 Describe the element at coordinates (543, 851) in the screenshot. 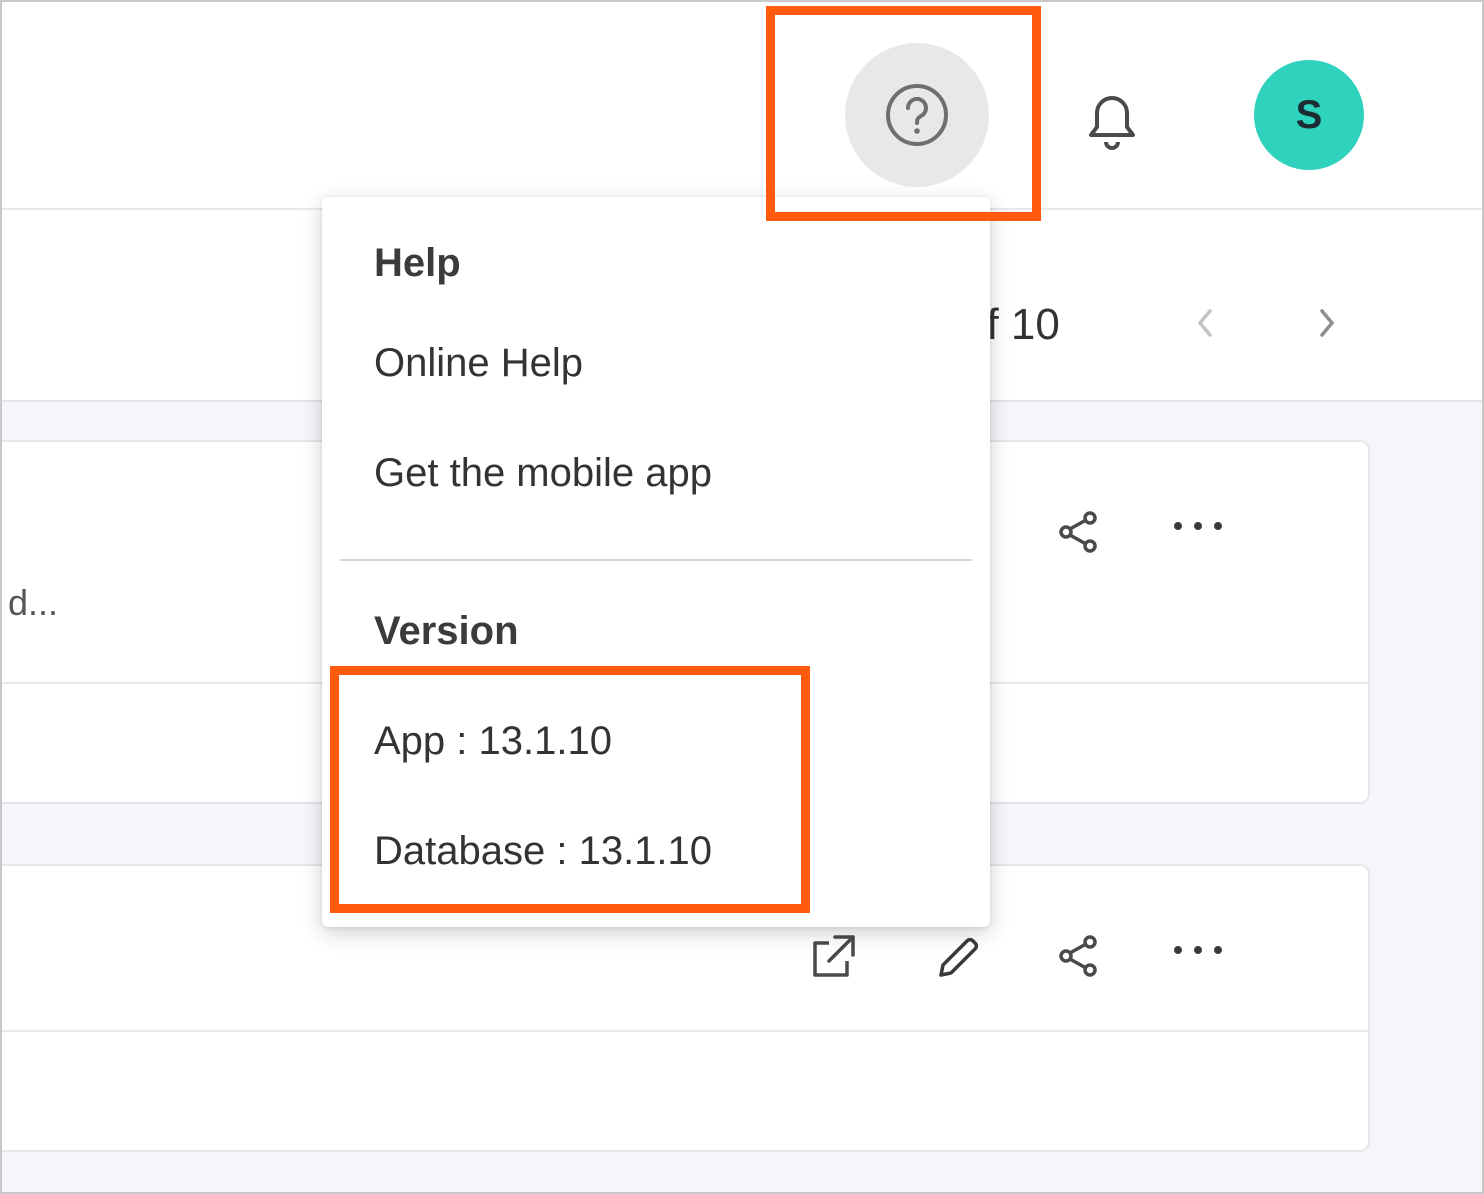

I see `database-version: Database : 13.1.10` at that location.